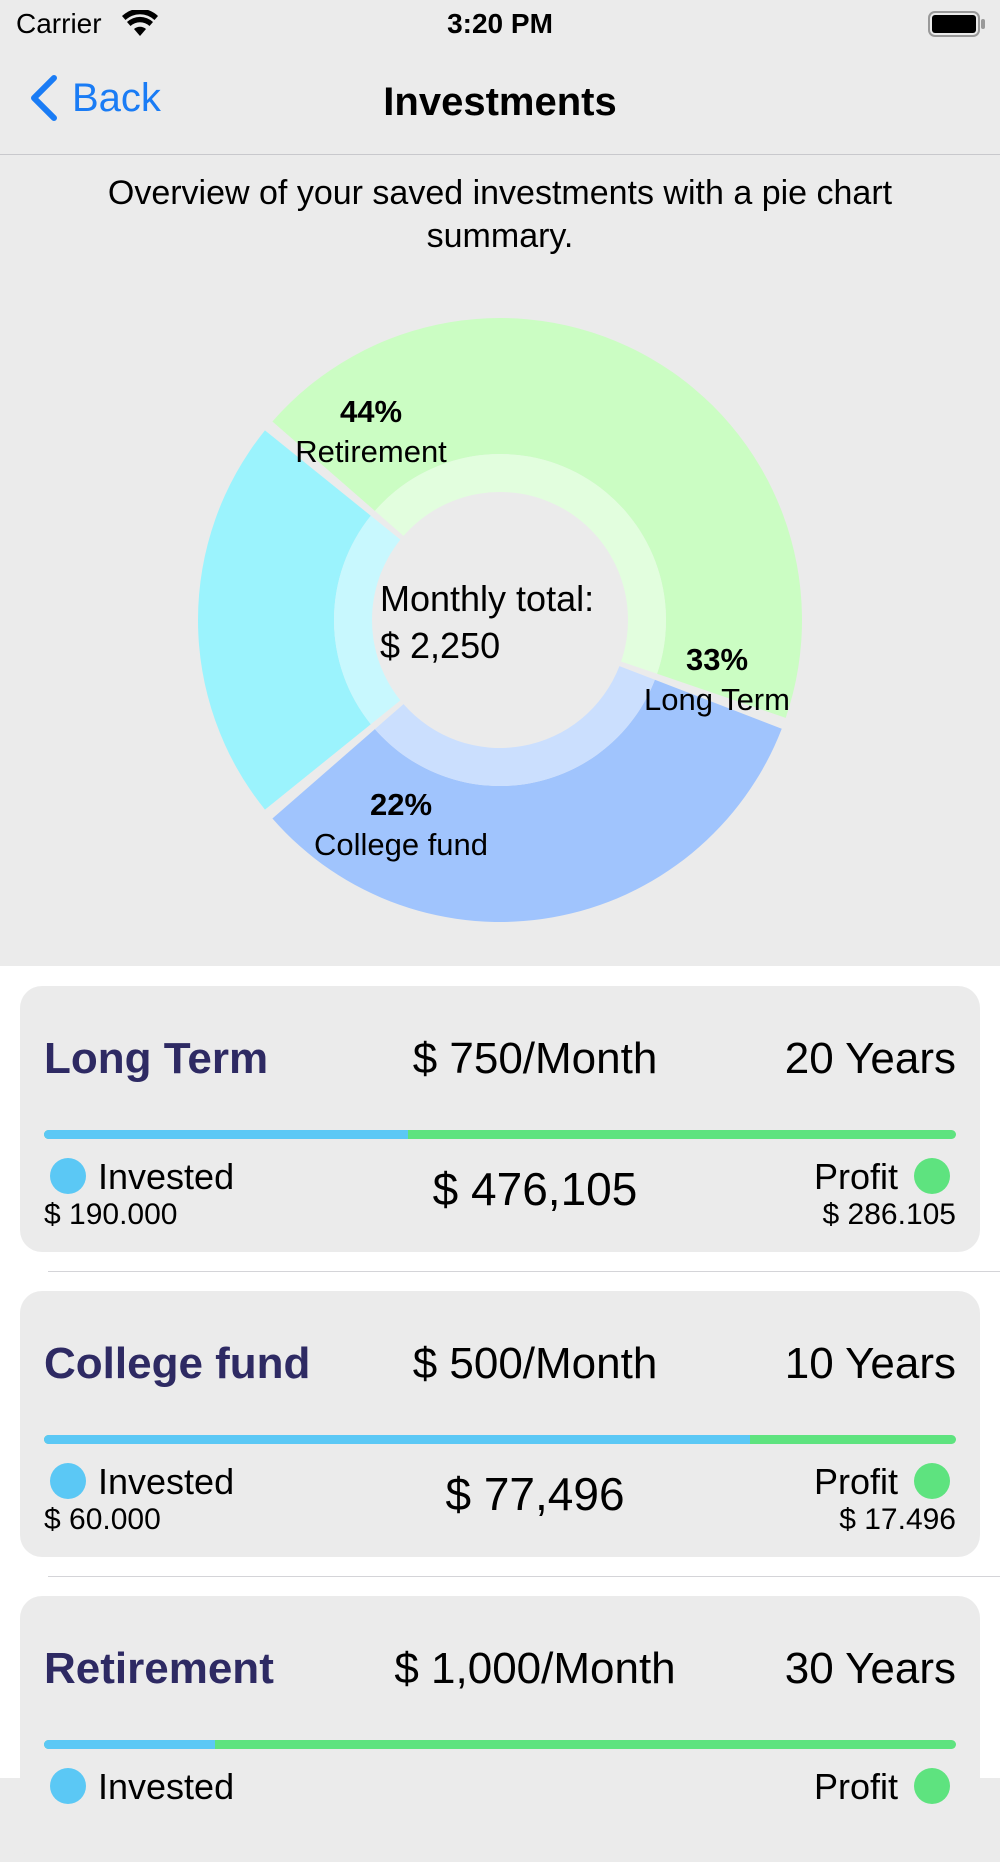 This screenshot has width=1000, height=1862. Describe the element at coordinates (156, 1058) in the screenshot. I see `card-title: Long Term` at that location.